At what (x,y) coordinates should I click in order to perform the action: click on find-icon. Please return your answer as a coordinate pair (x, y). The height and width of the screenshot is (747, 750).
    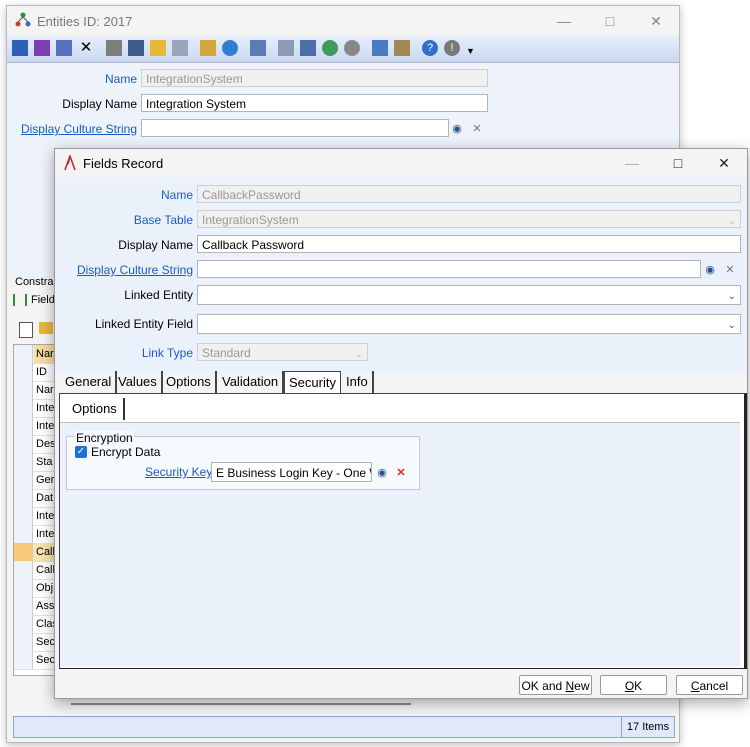
    Looking at the image, I should click on (136, 48).